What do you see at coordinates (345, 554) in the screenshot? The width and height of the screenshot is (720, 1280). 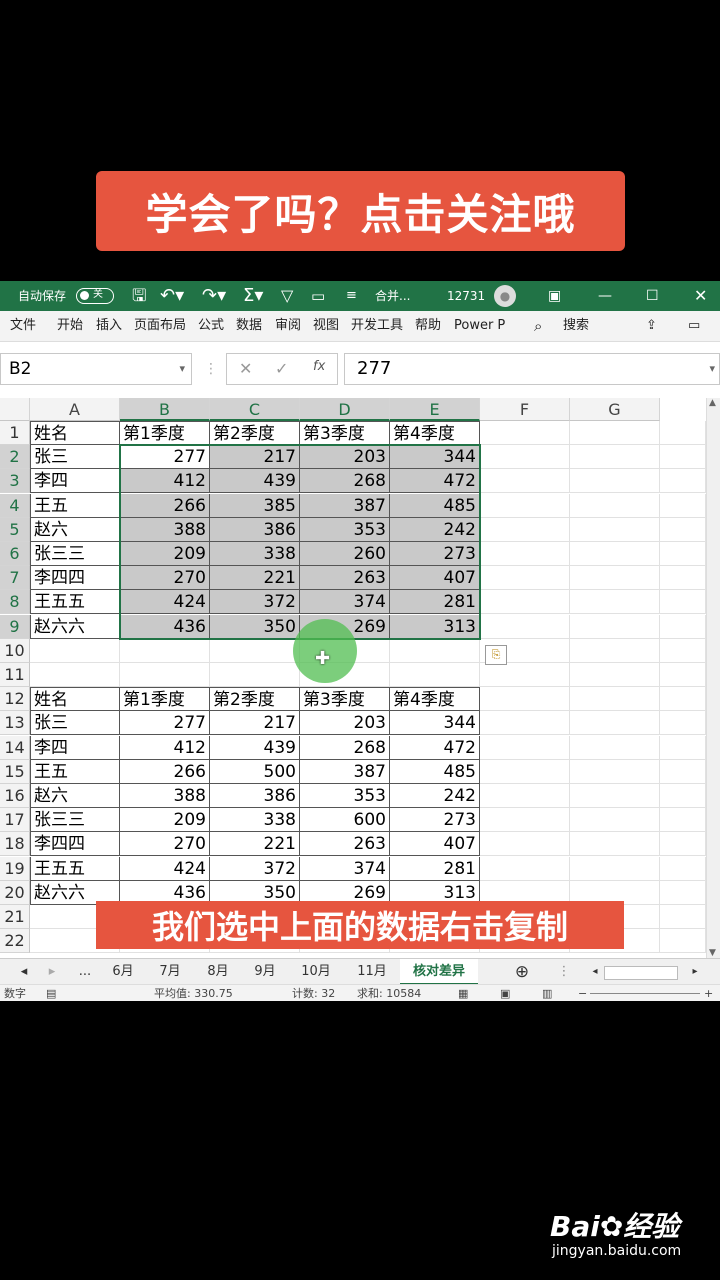 I see `value-cell: 260` at bounding box center [345, 554].